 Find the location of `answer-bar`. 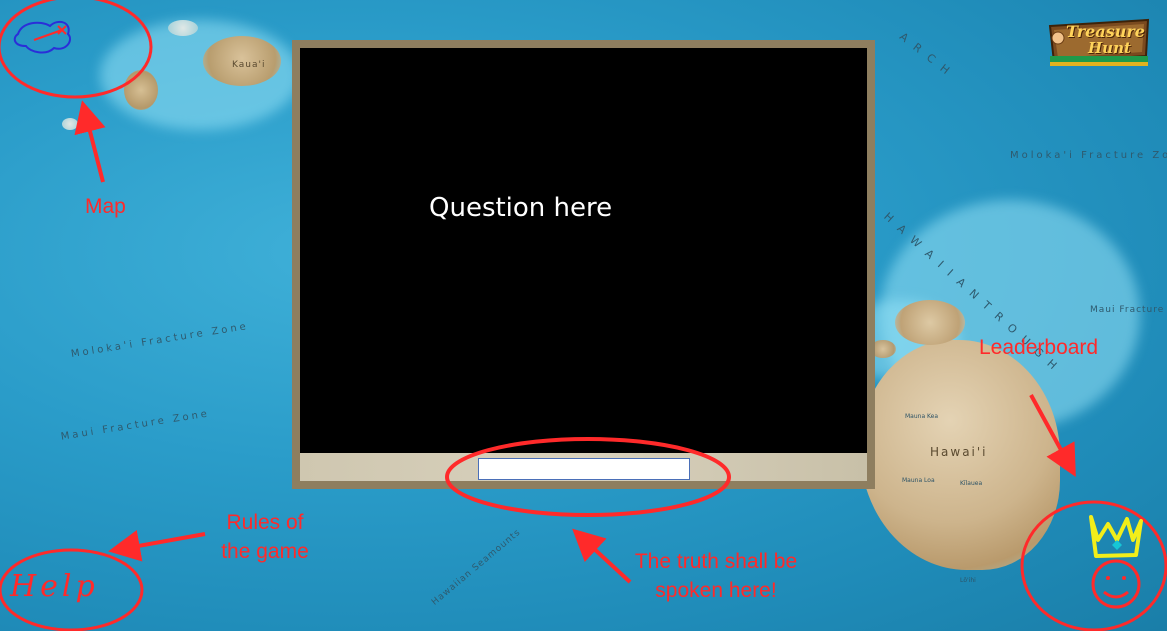

answer-bar is located at coordinates (583, 467).